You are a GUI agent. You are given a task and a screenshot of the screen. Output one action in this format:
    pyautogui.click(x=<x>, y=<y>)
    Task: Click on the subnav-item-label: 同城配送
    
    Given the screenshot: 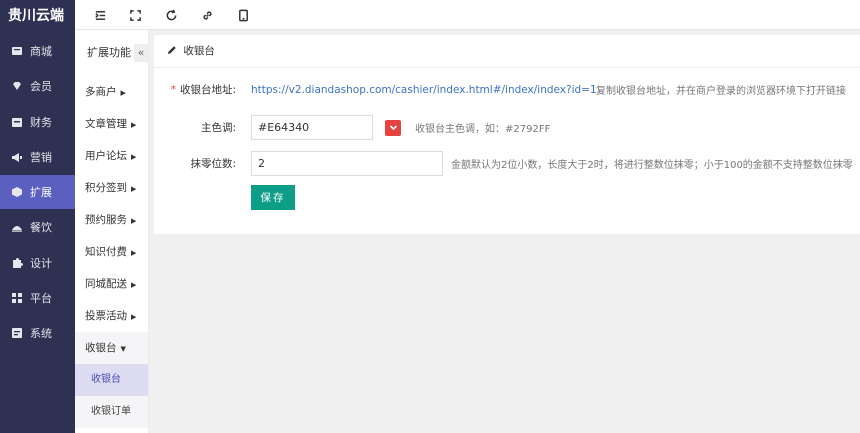 What is the action you would take?
    pyautogui.click(x=106, y=284)
    